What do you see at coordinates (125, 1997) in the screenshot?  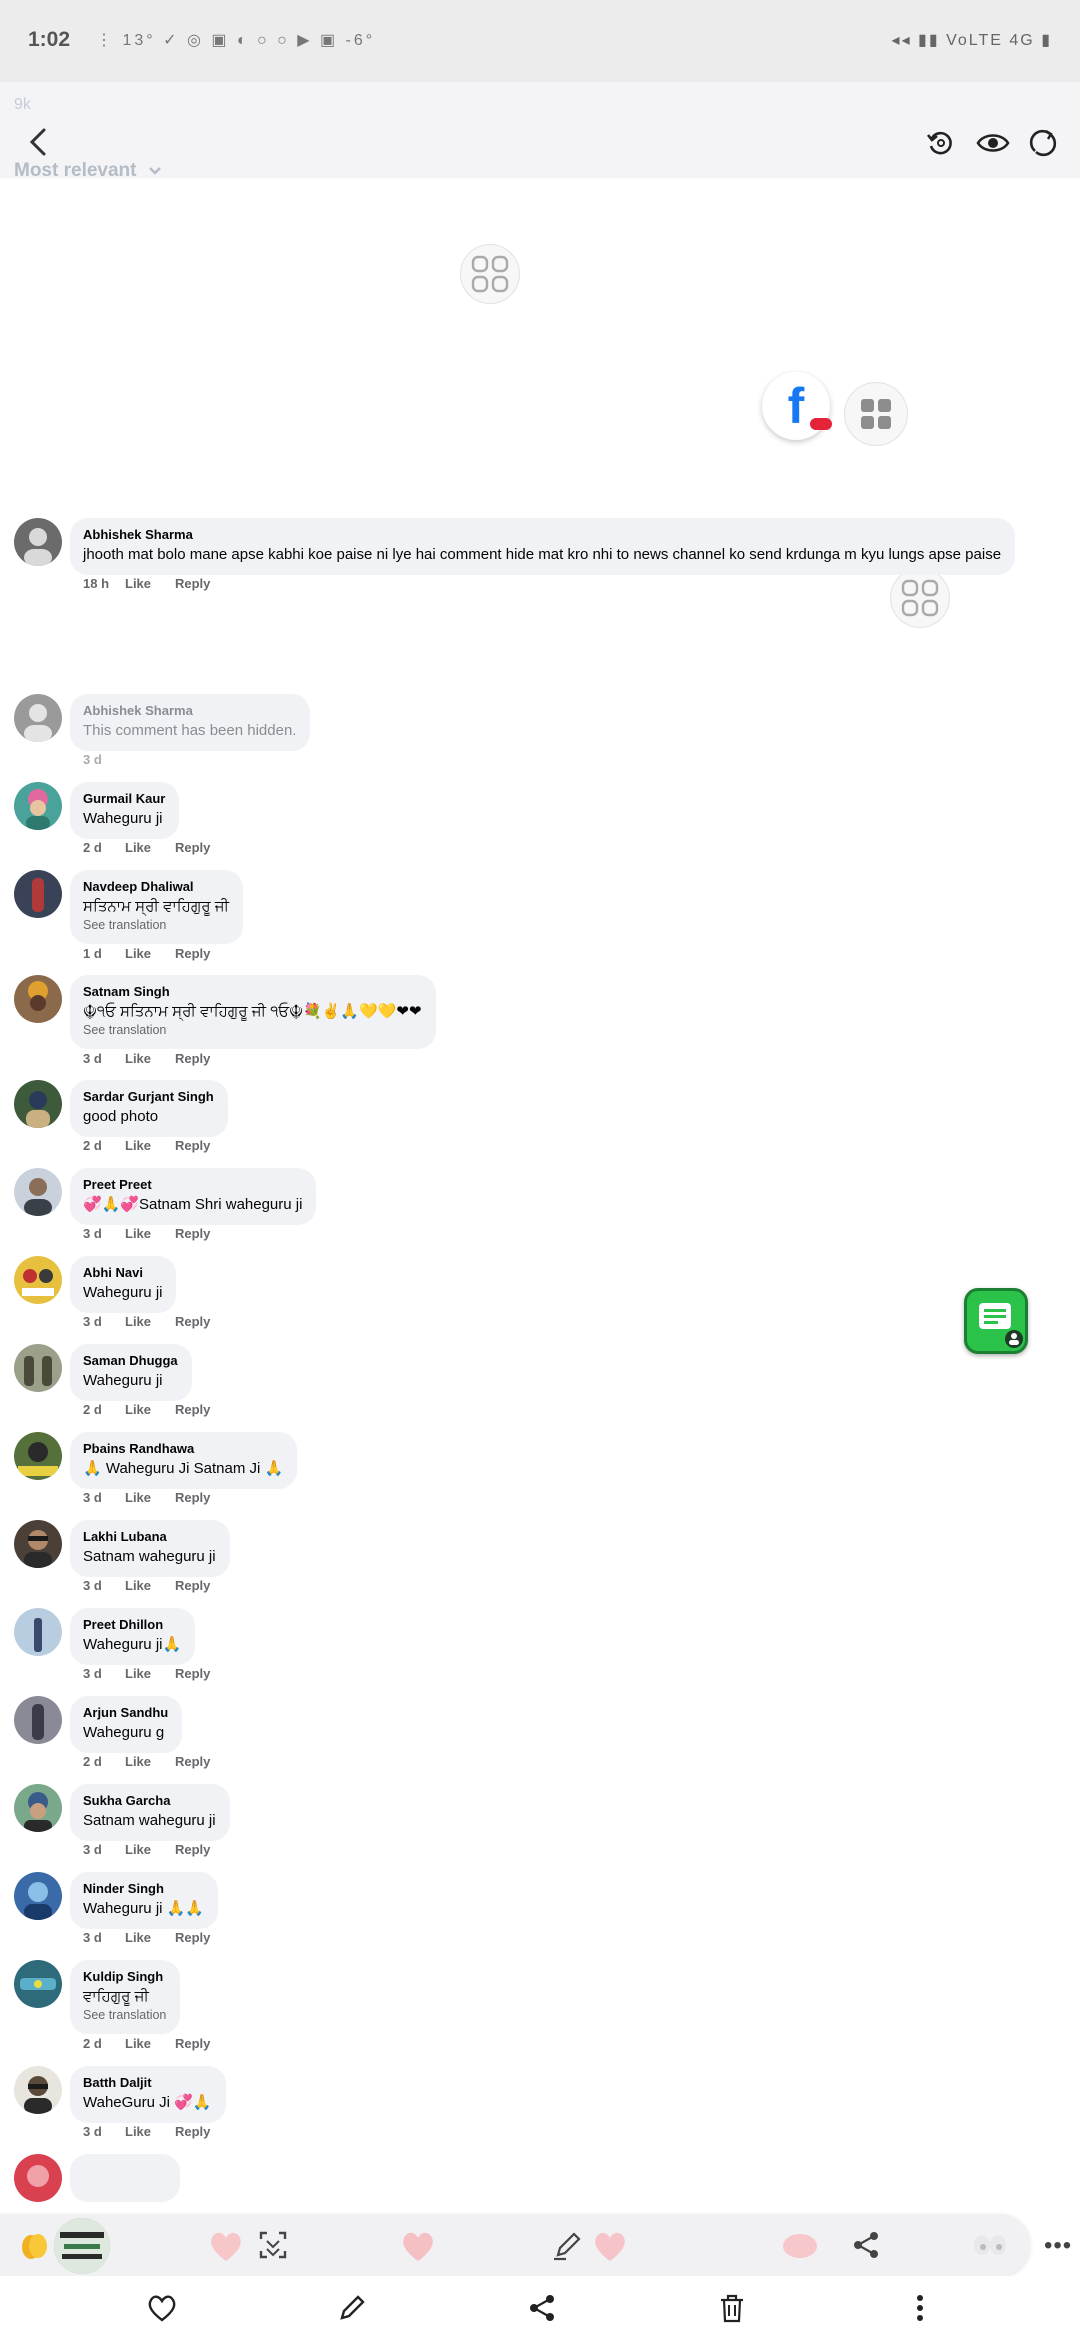 I see `comment-bubble: Kuldip Singh ਵਾਹਿਗੁਰੂ ਜੀ See translation` at bounding box center [125, 1997].